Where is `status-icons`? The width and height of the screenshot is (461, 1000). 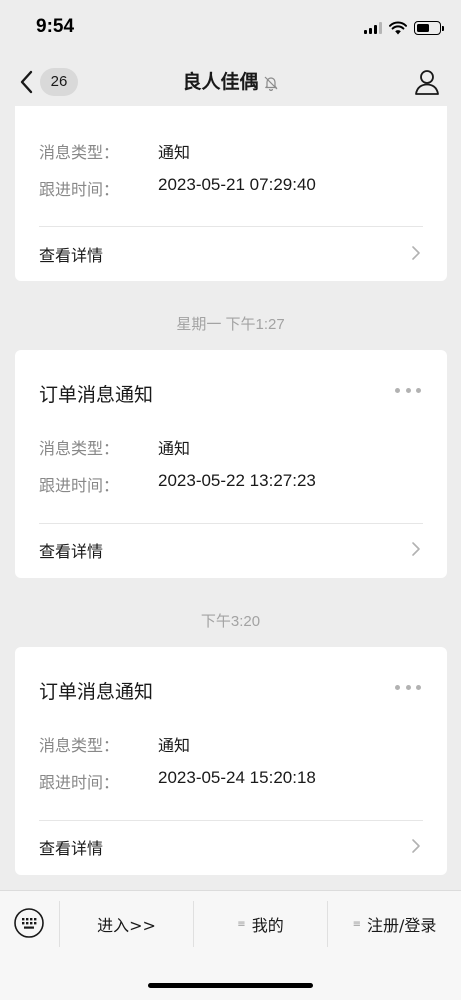
status-icons is located at coordinates (404, 28).